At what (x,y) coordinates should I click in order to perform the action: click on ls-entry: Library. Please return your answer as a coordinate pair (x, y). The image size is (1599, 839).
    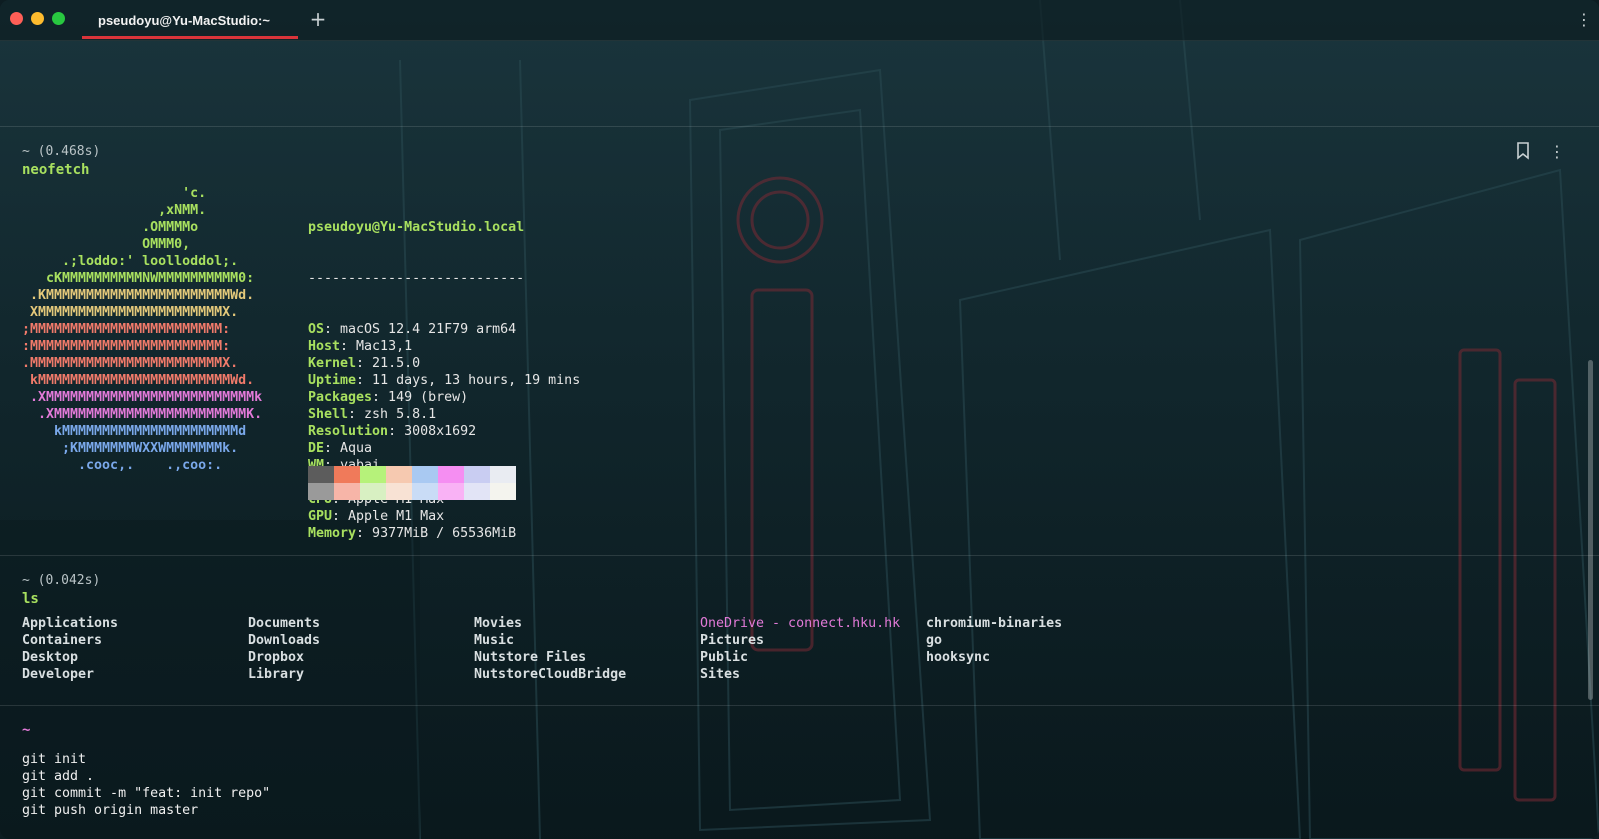
    Looking at the image, I should click on (276, 674).